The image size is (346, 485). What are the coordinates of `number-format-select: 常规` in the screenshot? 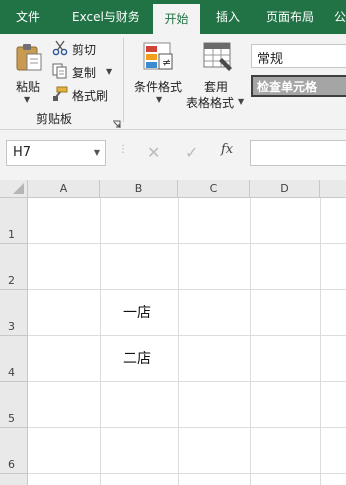 It's located at (298, 56).